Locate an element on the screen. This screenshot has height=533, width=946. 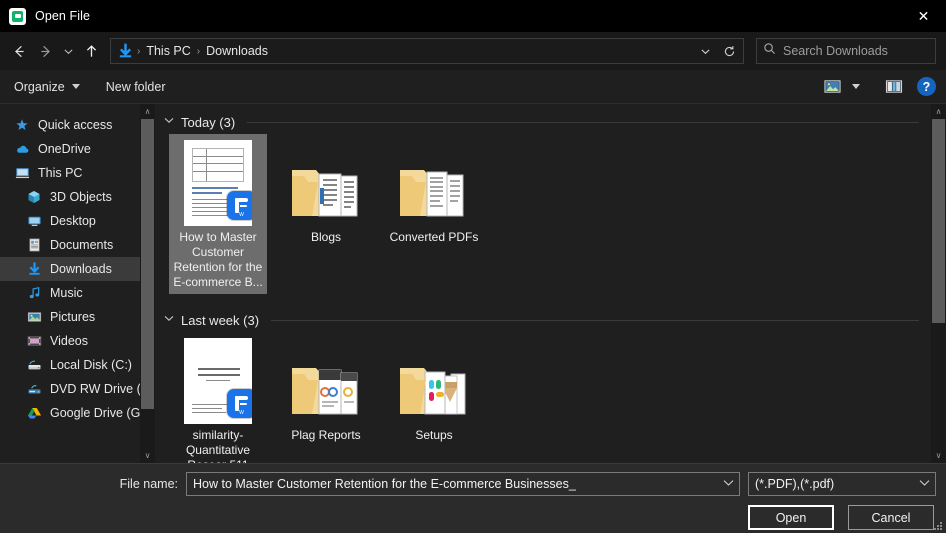
sidebar-item-documents: Documents is located at coordinates (70, 245).